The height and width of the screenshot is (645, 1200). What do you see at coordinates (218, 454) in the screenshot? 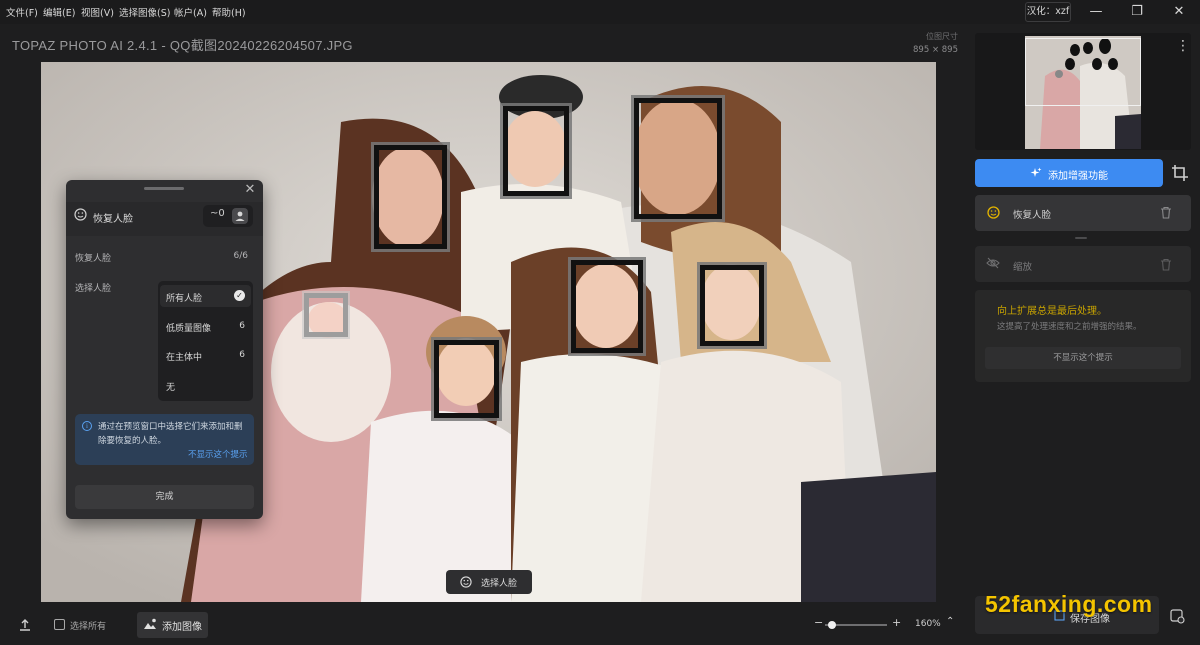
I see `dismiss-tip-link: 不显示这个提示` at bounding box center [218, 454].